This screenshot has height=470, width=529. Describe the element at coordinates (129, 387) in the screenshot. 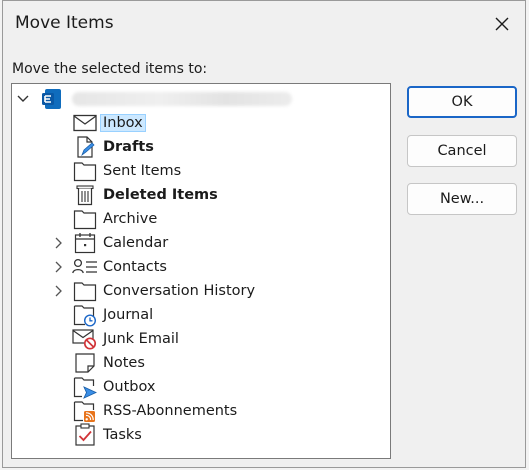

I see `folder-label: Outbox` at that location.